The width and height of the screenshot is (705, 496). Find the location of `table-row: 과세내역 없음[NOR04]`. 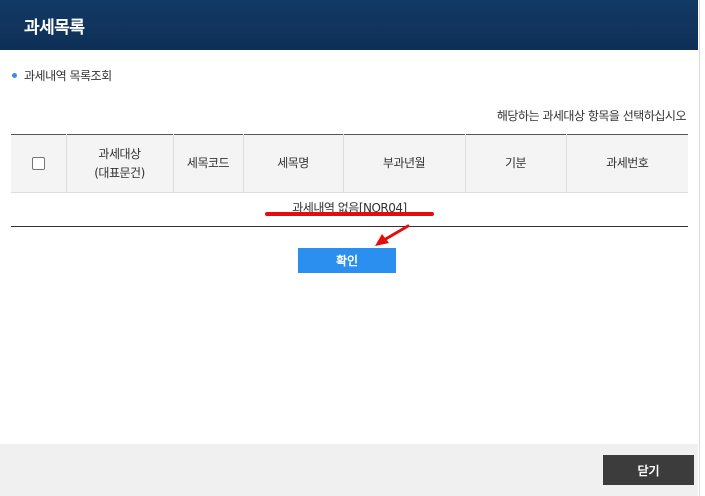

table-row: 과세내역 없음[NOR04] is located at coordinates (349, 209).